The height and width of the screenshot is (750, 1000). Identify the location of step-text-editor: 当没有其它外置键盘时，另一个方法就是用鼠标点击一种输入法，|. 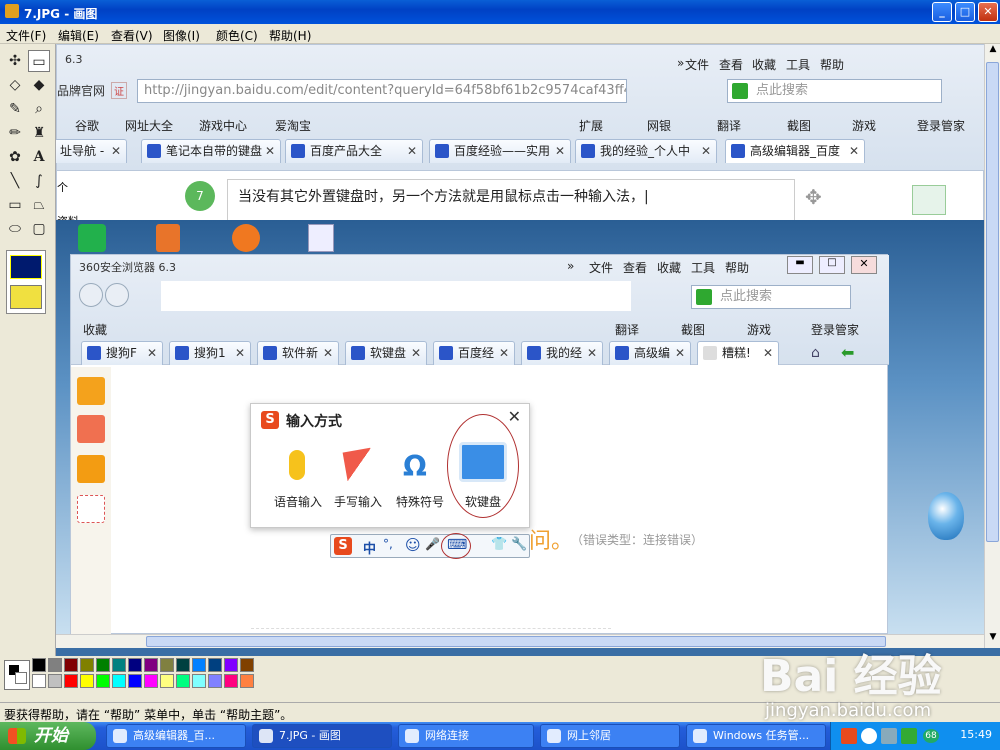
(511, 201).